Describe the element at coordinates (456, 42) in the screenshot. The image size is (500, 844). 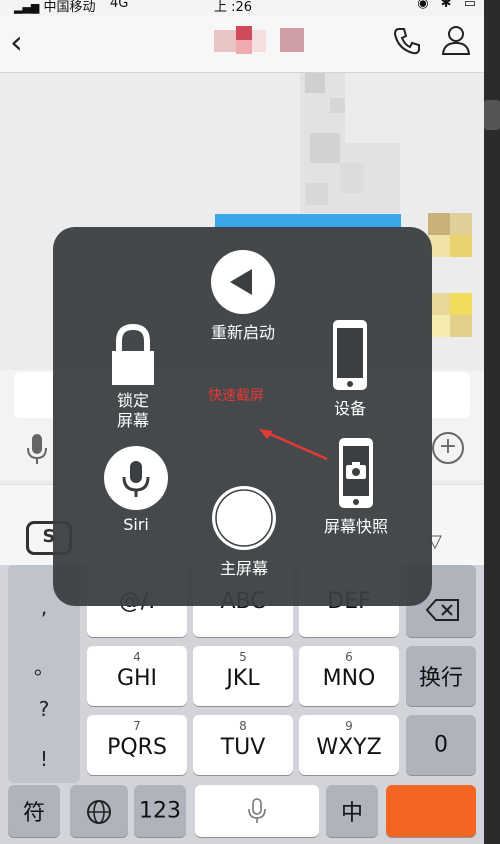
I see `person-icon` at that location.